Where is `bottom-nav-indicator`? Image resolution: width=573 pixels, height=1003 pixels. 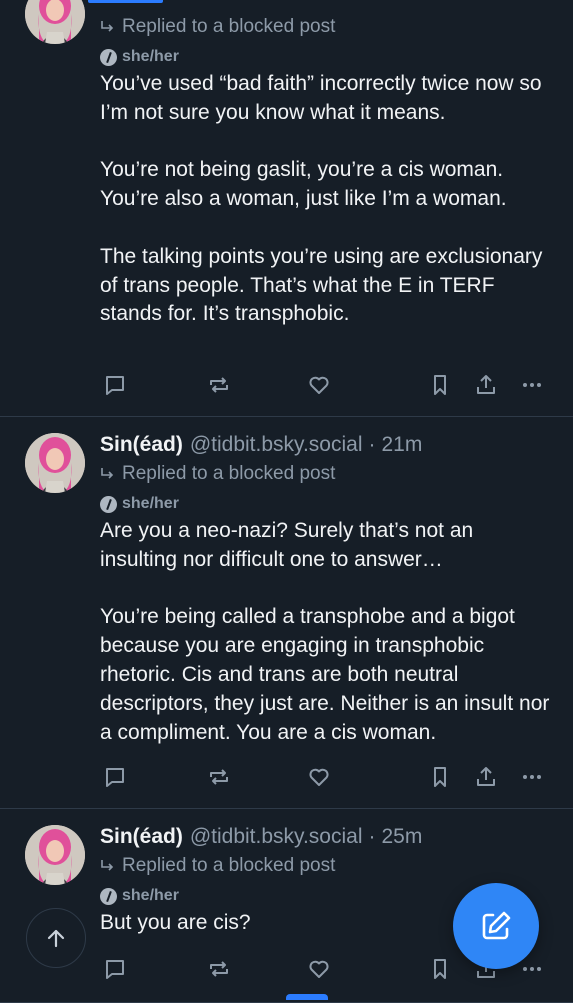
bottom-nav-indicator is located at coordinates (307, 997).